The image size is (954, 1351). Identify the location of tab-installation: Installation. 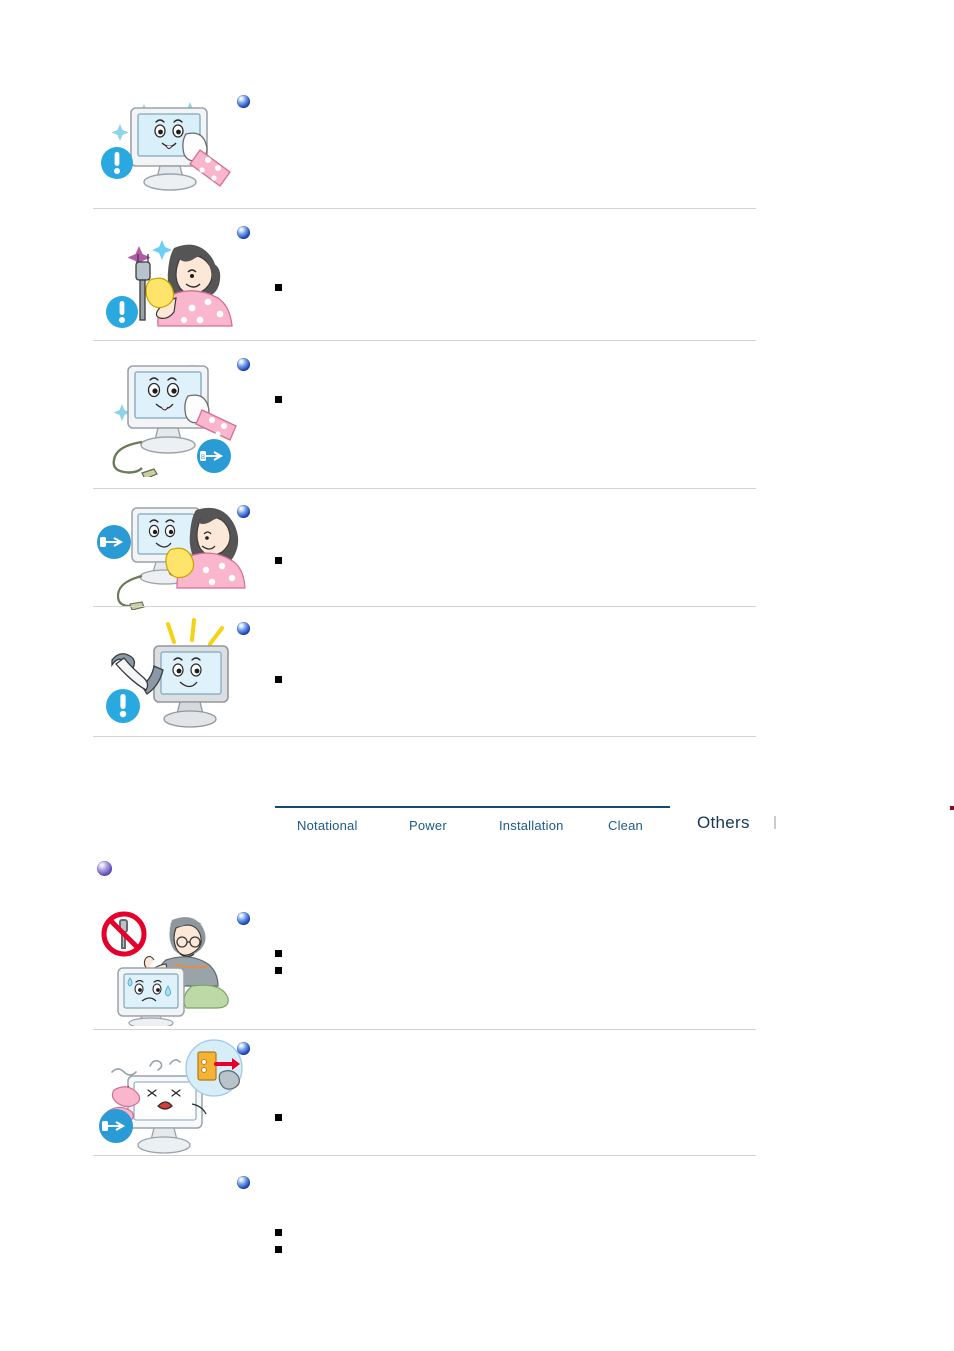
(531, 825).